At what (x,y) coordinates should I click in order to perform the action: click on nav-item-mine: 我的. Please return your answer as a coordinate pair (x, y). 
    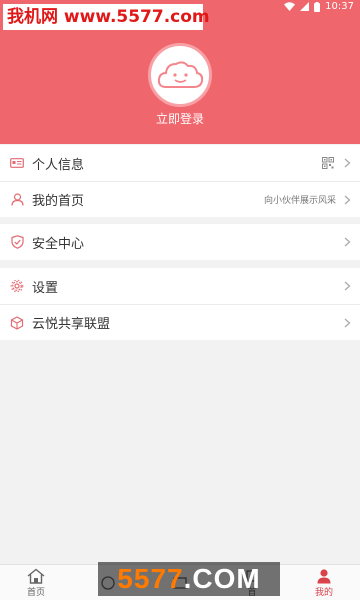
    Looking at the image, I should click on (324, 582).